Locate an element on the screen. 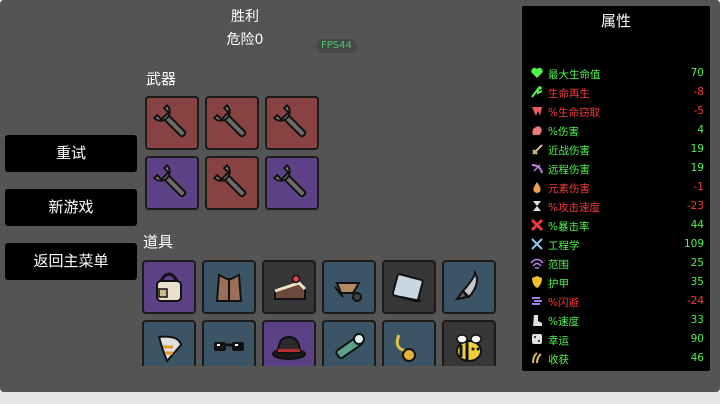  stat-value: 90 is located at coordinates (697, 339).